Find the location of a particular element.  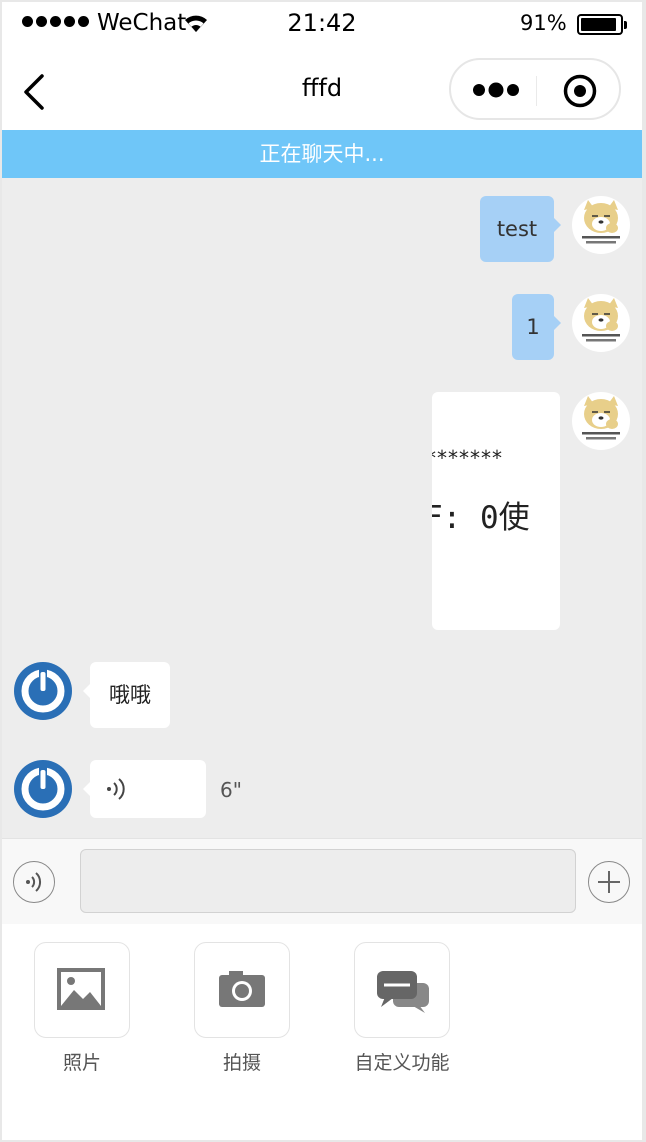

camera-icon is located at coordinates (242, 989).